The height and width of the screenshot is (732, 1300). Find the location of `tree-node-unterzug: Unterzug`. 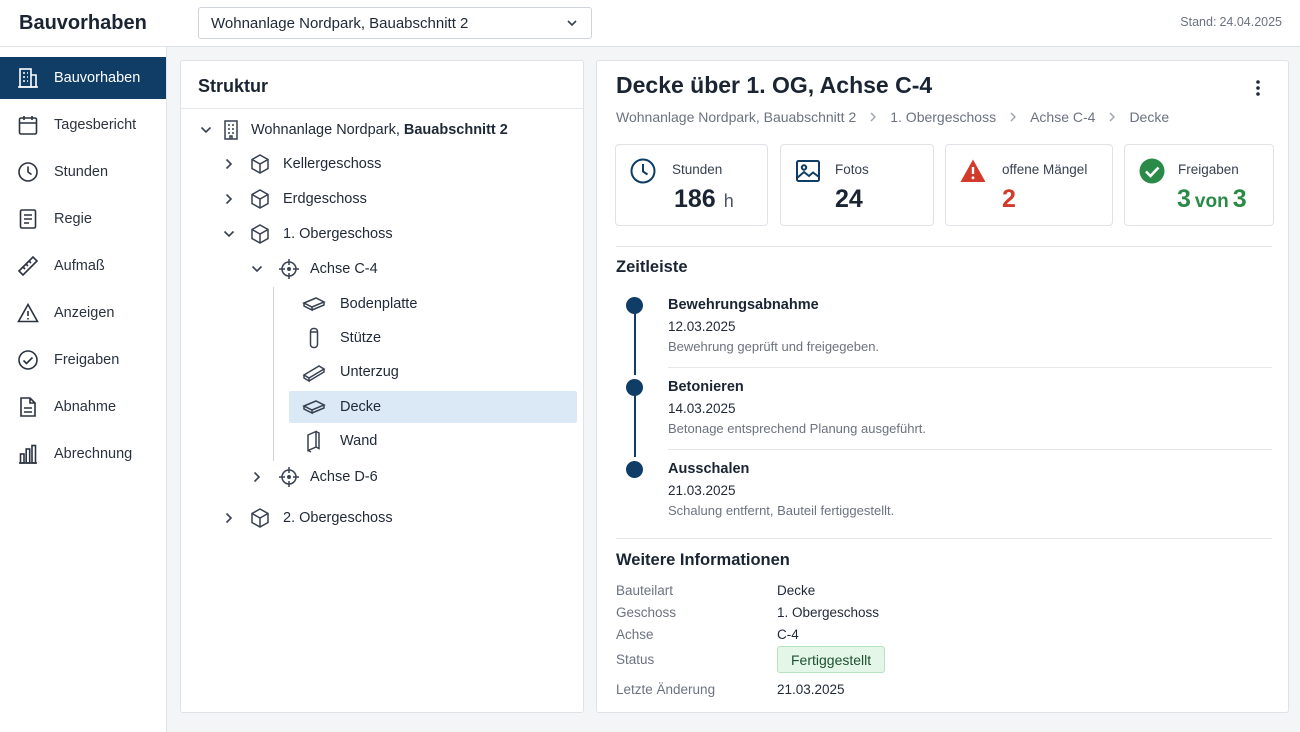

tree-node-unterzug: Unterzug is located at coordinates (290, 372).